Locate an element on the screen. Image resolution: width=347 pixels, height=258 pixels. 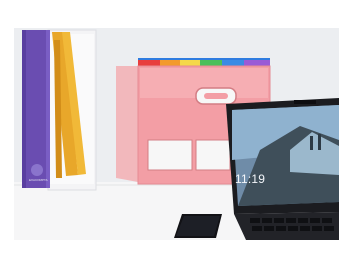
smartphone is located at coordinates (198, 226).